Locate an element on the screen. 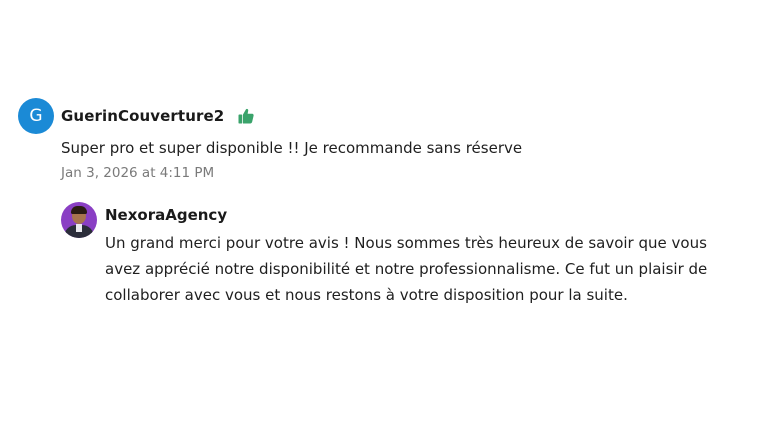 The width and height of the screenshot is (760, 427). avatar-collar is located at coordinates (79, 228).